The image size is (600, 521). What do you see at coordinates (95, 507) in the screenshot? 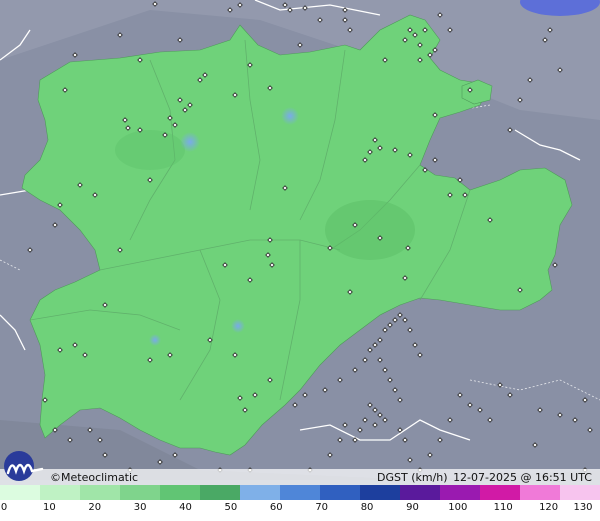
I see `legend-tick-label: 20` at bounding box center [95, 507].